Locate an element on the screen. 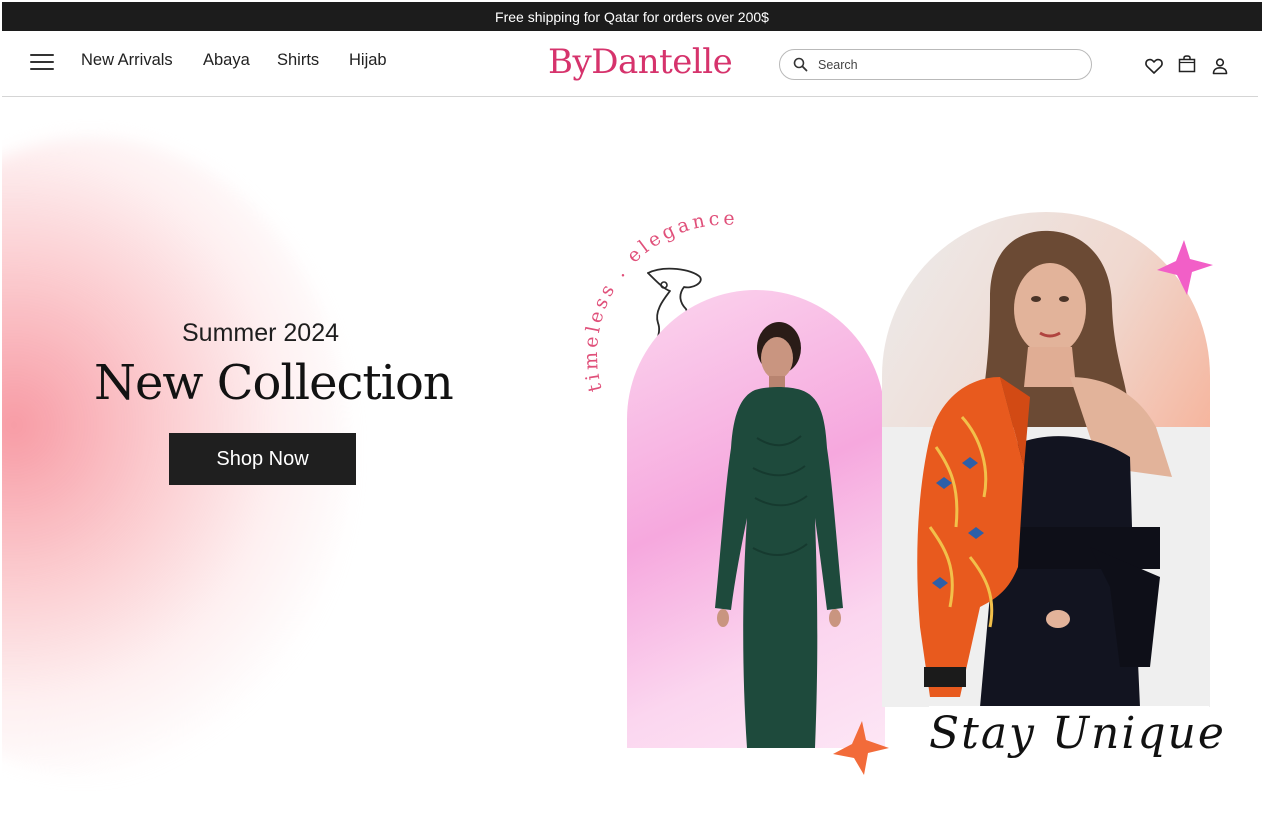 The image size is (1262, 815). search-icon is located at coordinates (800, 64).